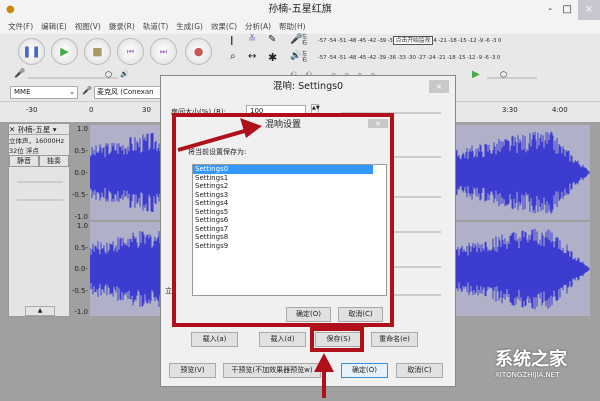 The height and width of the screenshot is (401, 600). I want to click on menu-edit: 编辑(E), so click(54, 27).